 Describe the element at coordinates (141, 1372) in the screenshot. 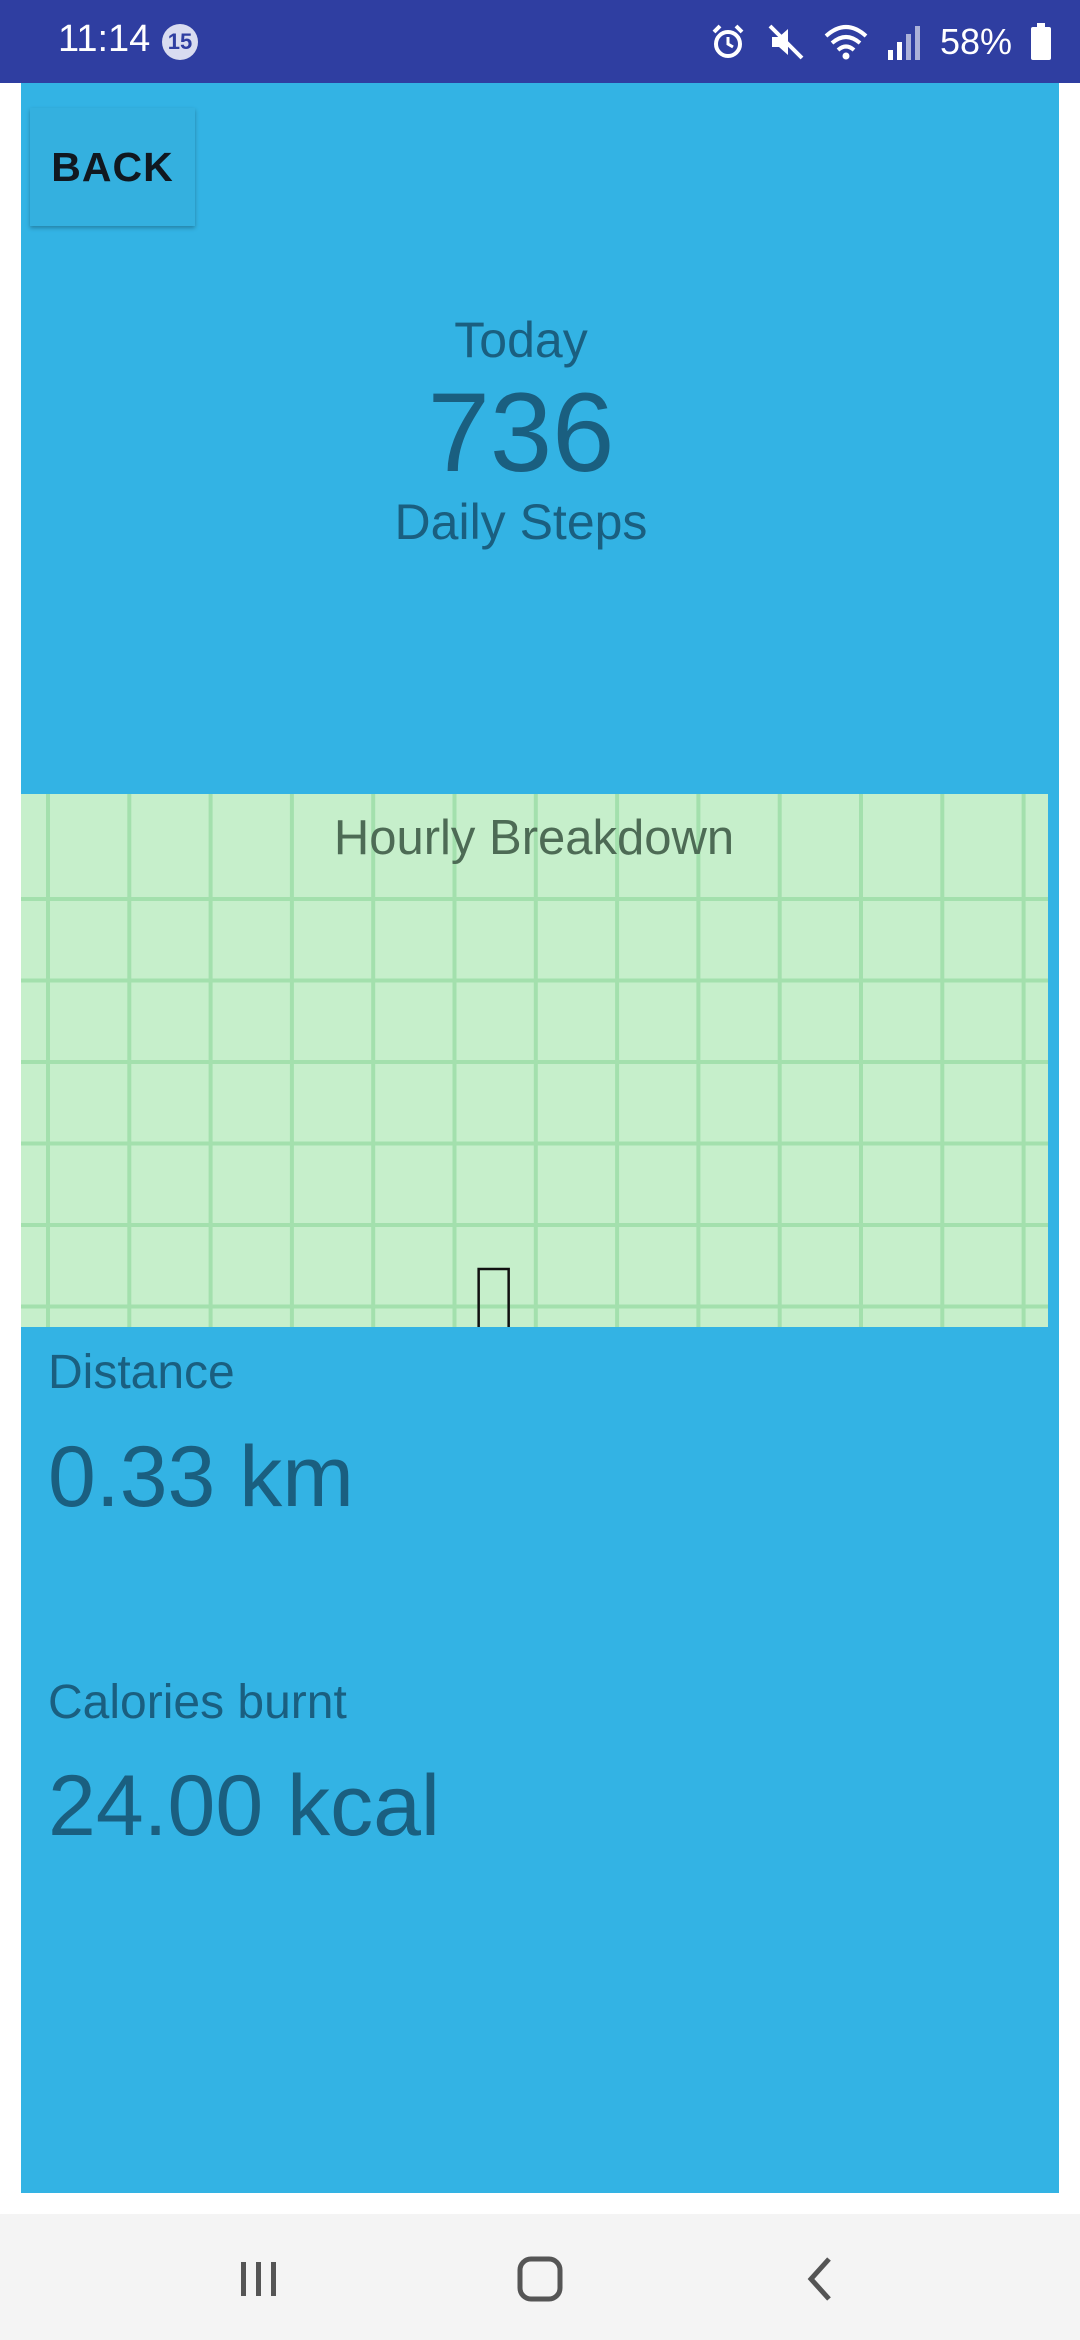

I see `distance-label: Distance` at that location.